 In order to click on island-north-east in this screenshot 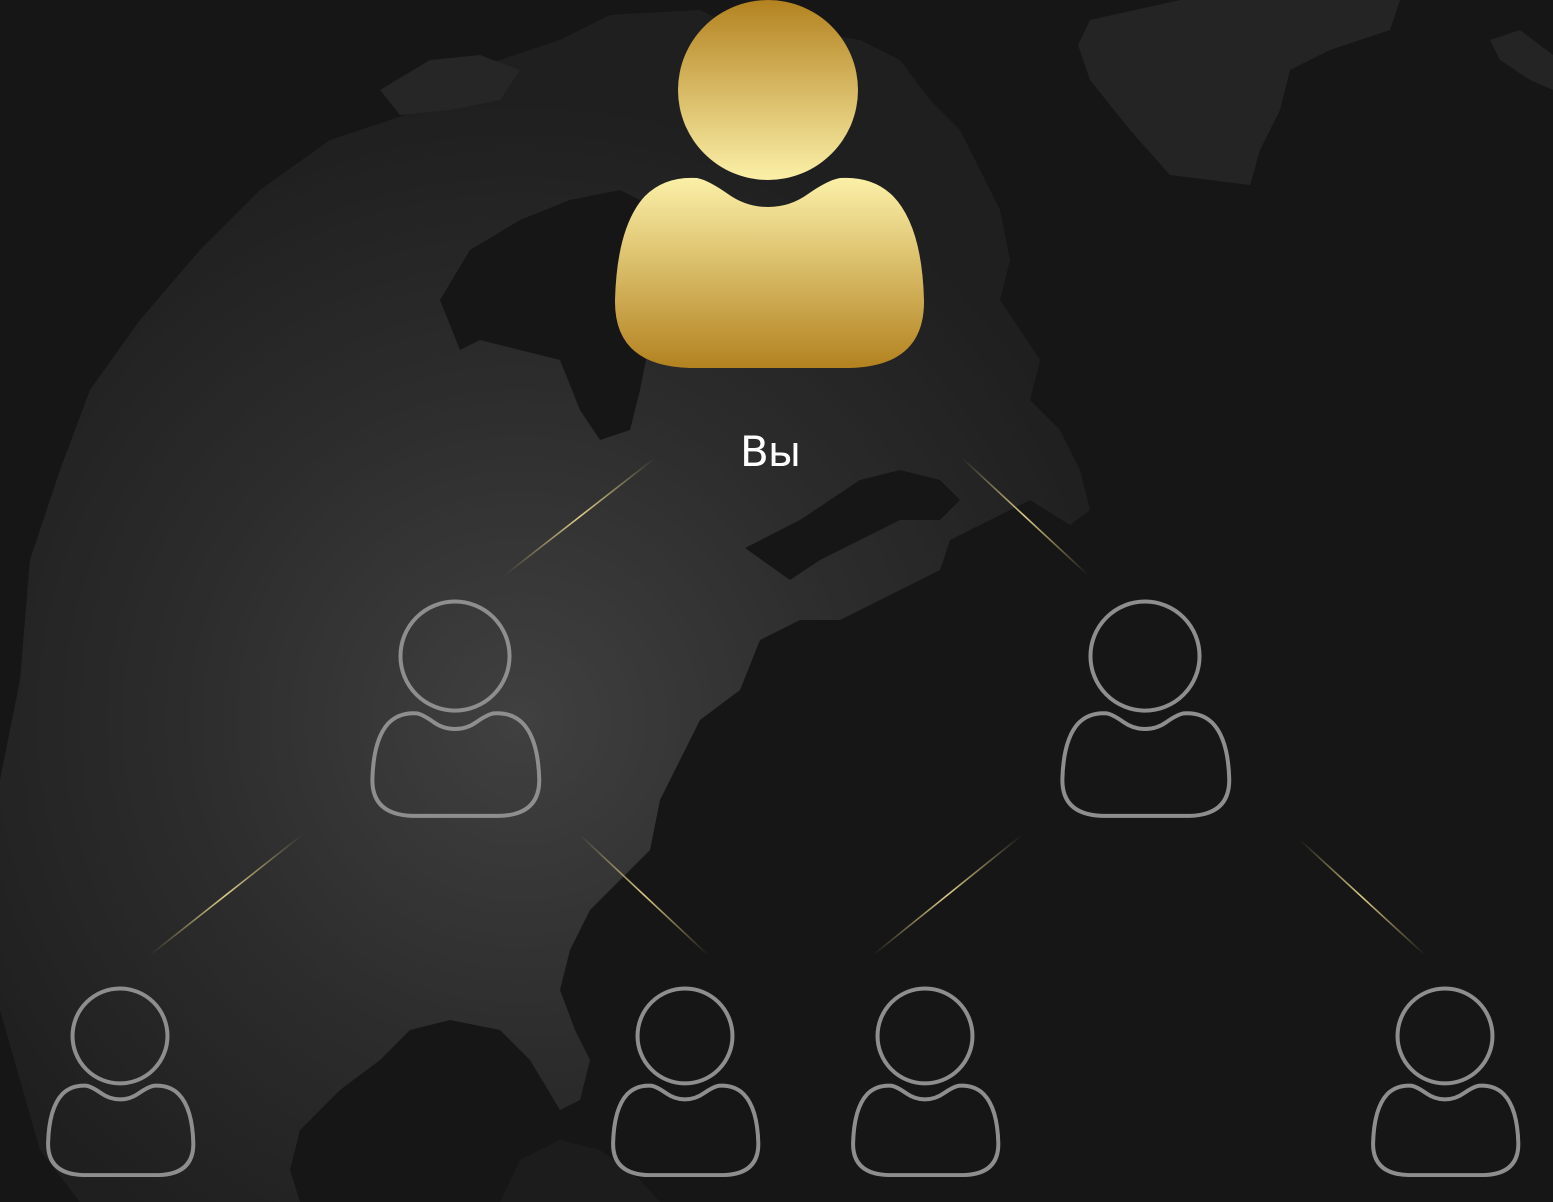, I will do `click(1521, 60)`.